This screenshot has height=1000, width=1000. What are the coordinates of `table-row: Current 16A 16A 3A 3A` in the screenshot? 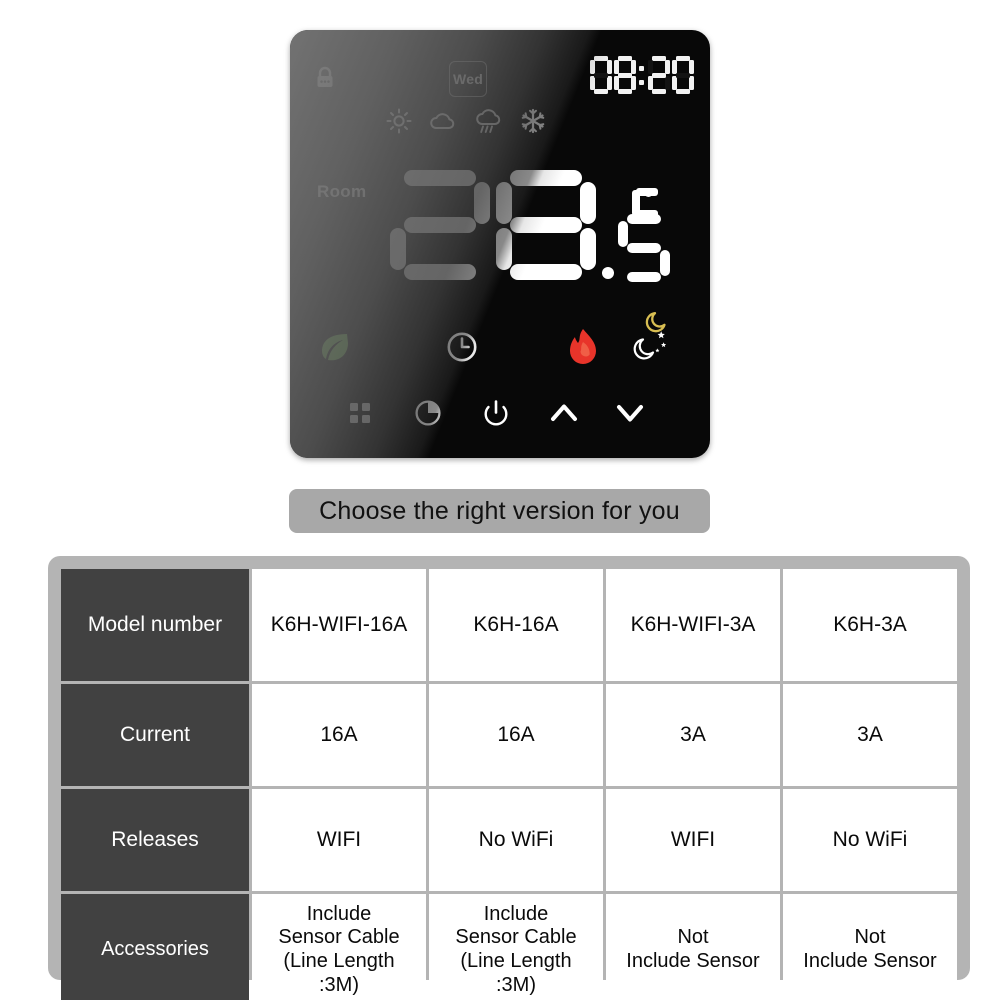 It's located at (509, 735).